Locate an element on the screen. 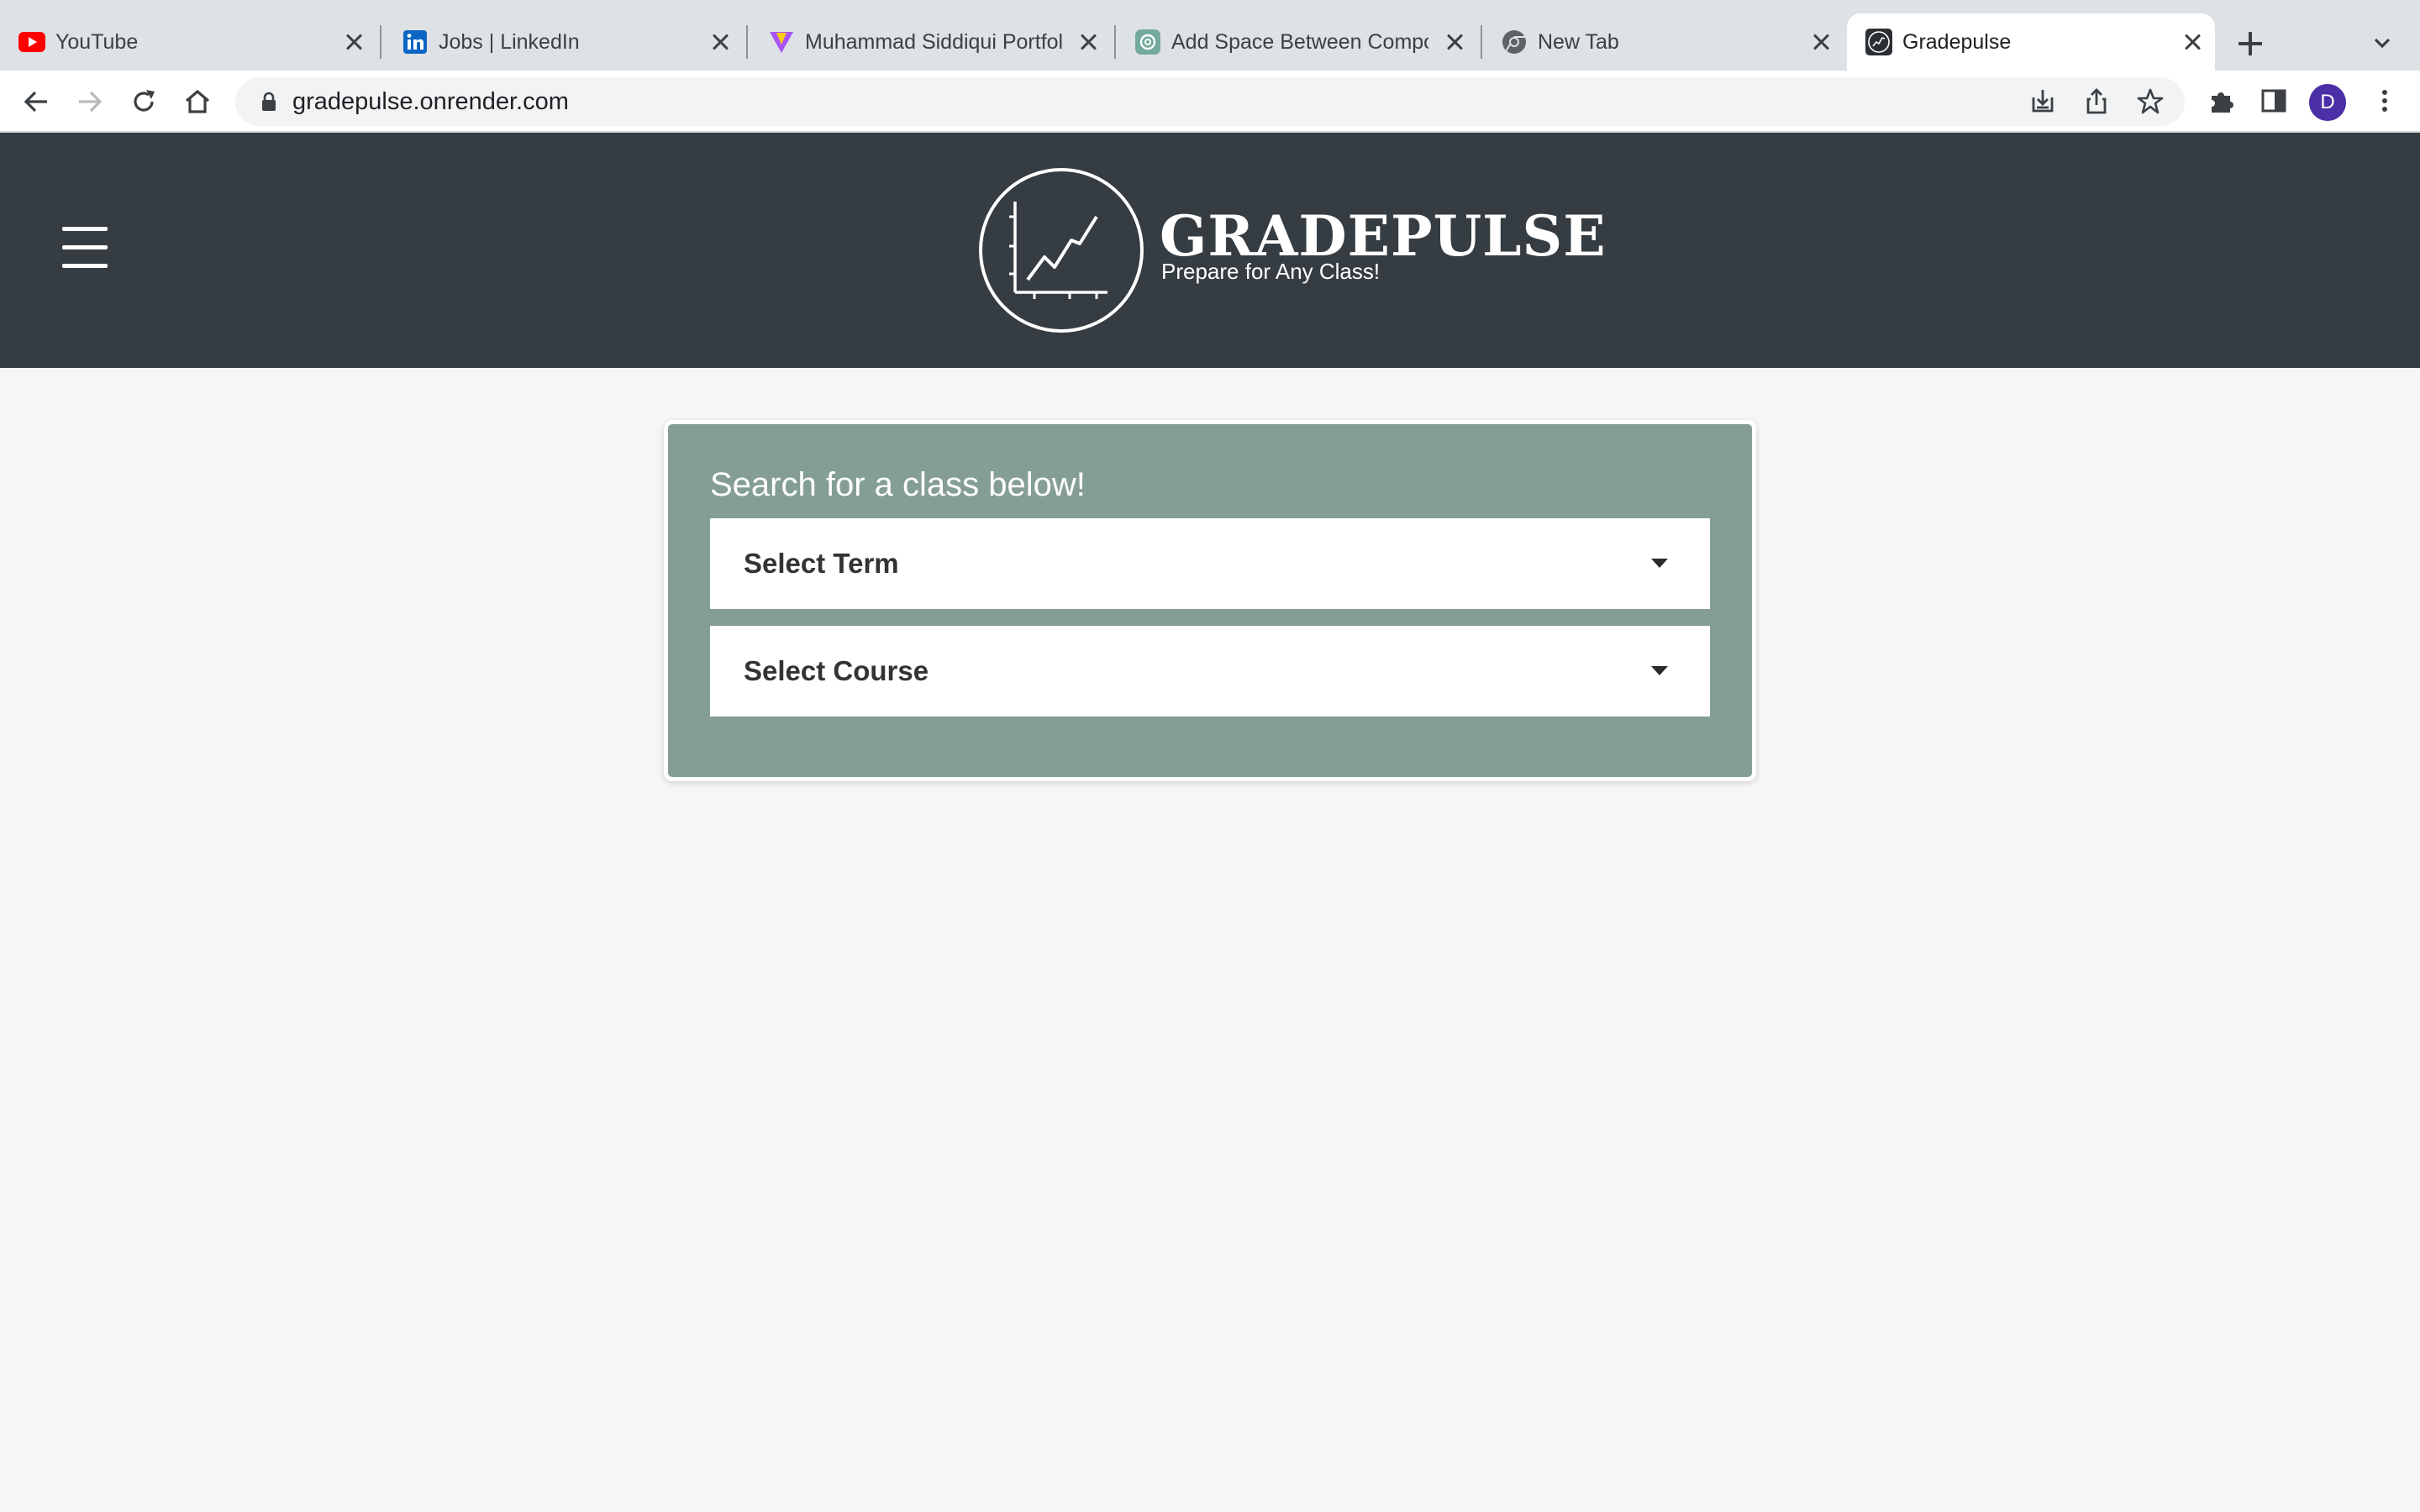 This screenshot has height=1512, width=2420. home-button is located at coordinates (197, 101).